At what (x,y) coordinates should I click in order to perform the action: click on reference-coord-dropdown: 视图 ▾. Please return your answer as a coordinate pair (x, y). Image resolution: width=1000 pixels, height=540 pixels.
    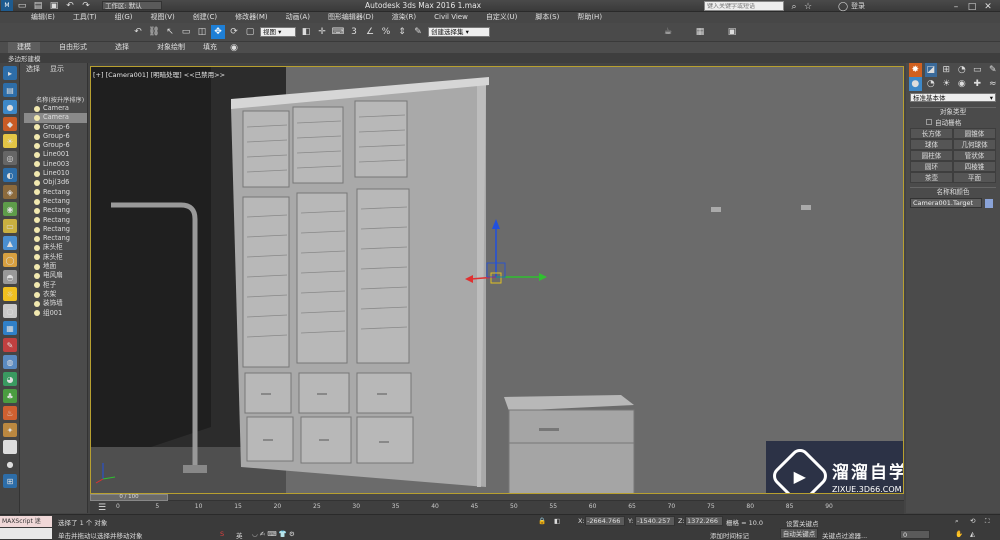
    Looking at the image, I should click on (278, 32).